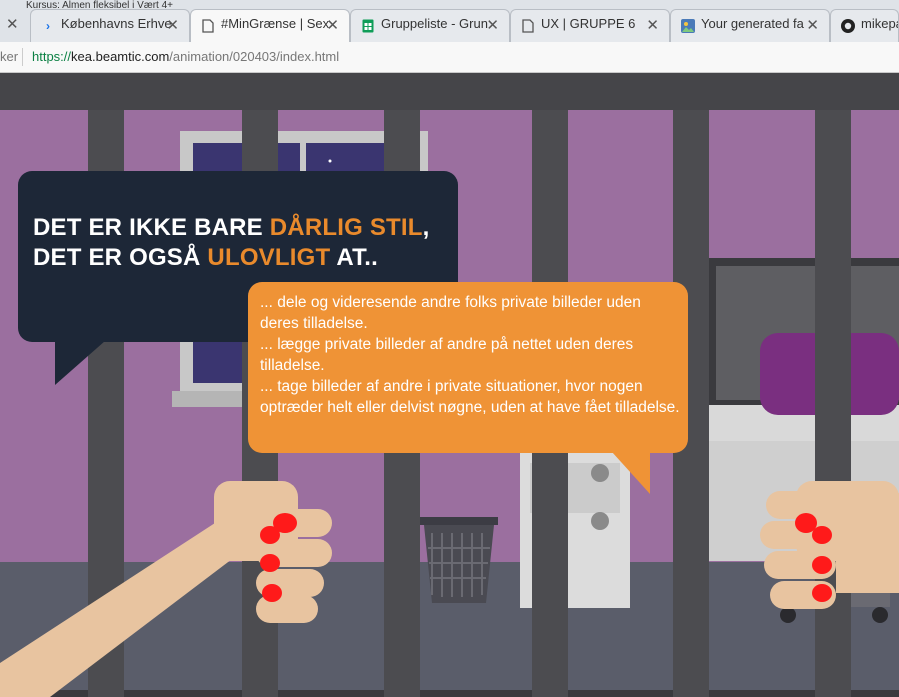 The height and width of the screenshot is (697, 899). What do you see at coordinates (354, 257) in the screenshot?
I see `headline-text-part: AT..` at bounding box center [354, 257].